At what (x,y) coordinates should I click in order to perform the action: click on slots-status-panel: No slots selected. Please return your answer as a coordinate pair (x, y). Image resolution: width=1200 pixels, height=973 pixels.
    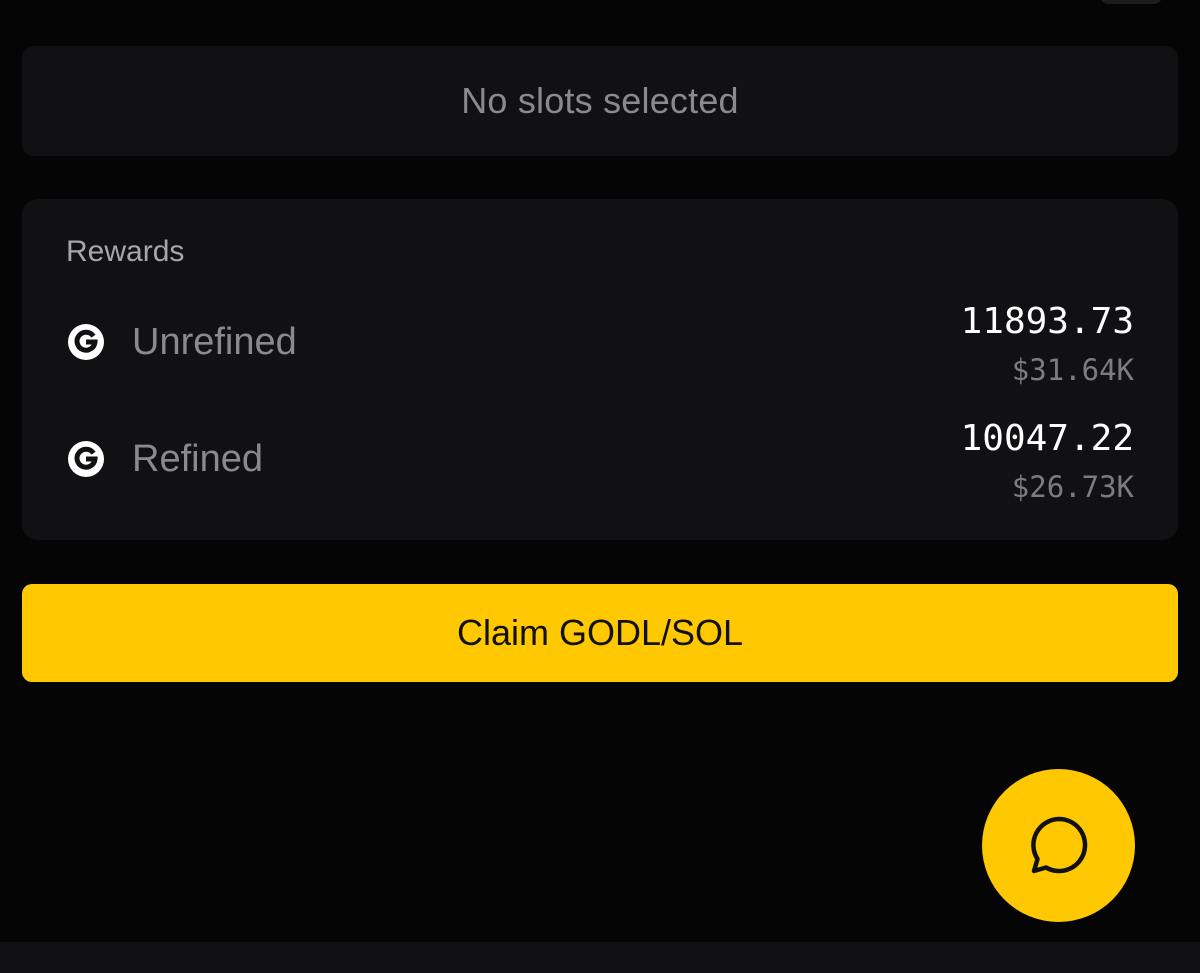
    Looking at the image, I should click on (600, 101).